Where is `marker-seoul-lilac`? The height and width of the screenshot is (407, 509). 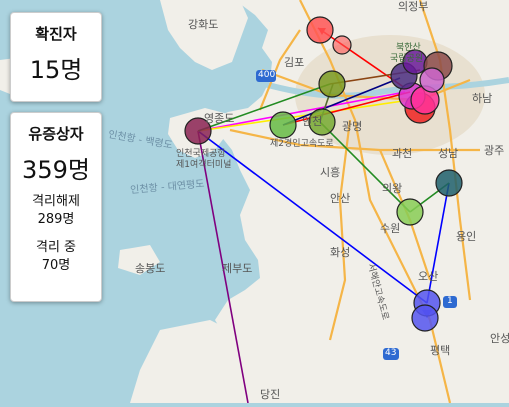
marker-seoul-lilac is located at coordinates (432, 80).